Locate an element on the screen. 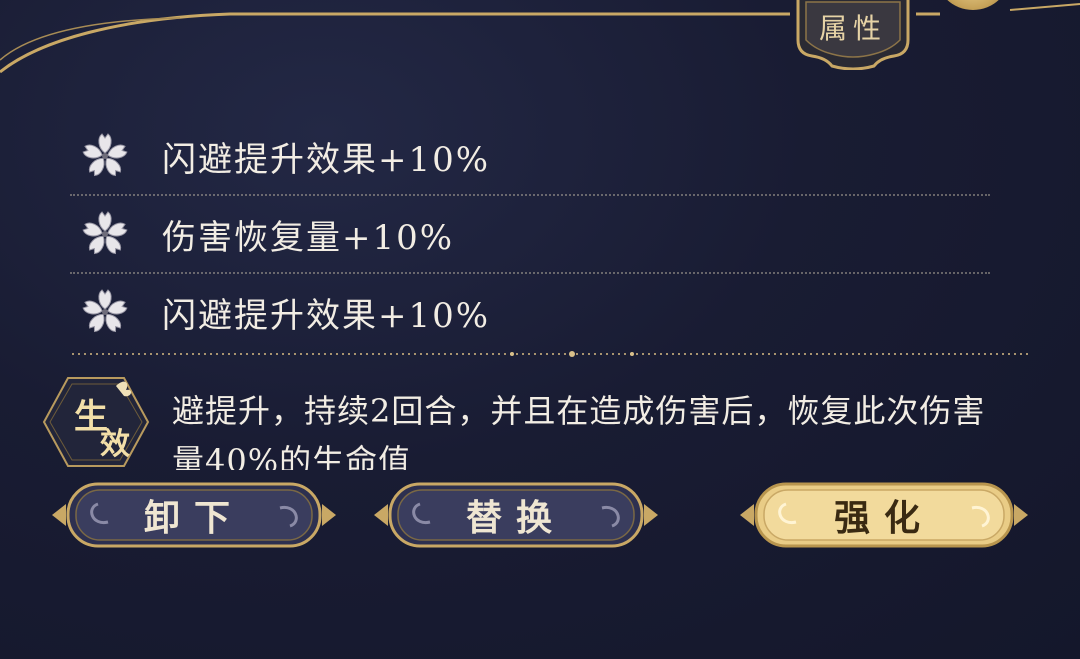  attribute-badge: 属性 is located at coordinates (853, 35).